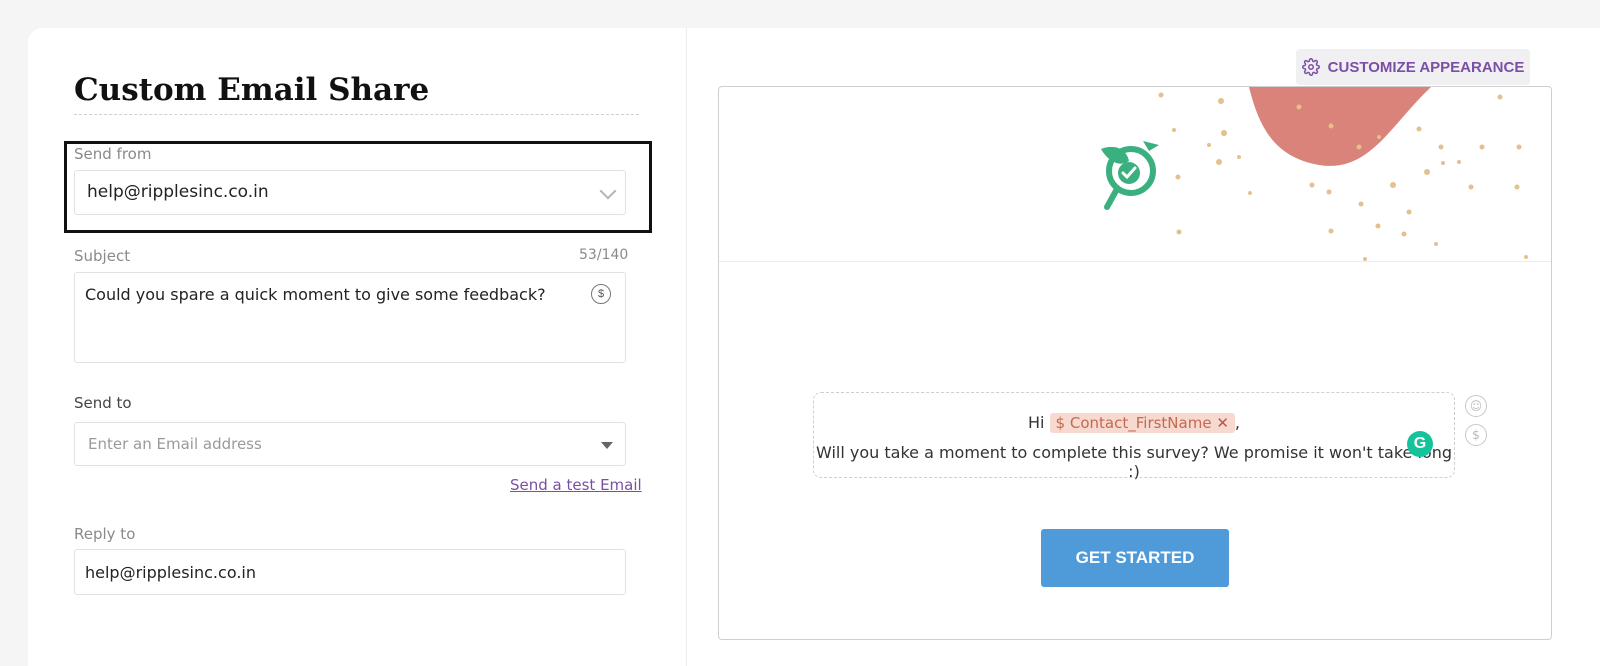  I want to click on token-label: Contact_FirstName, so click(1140, 423).